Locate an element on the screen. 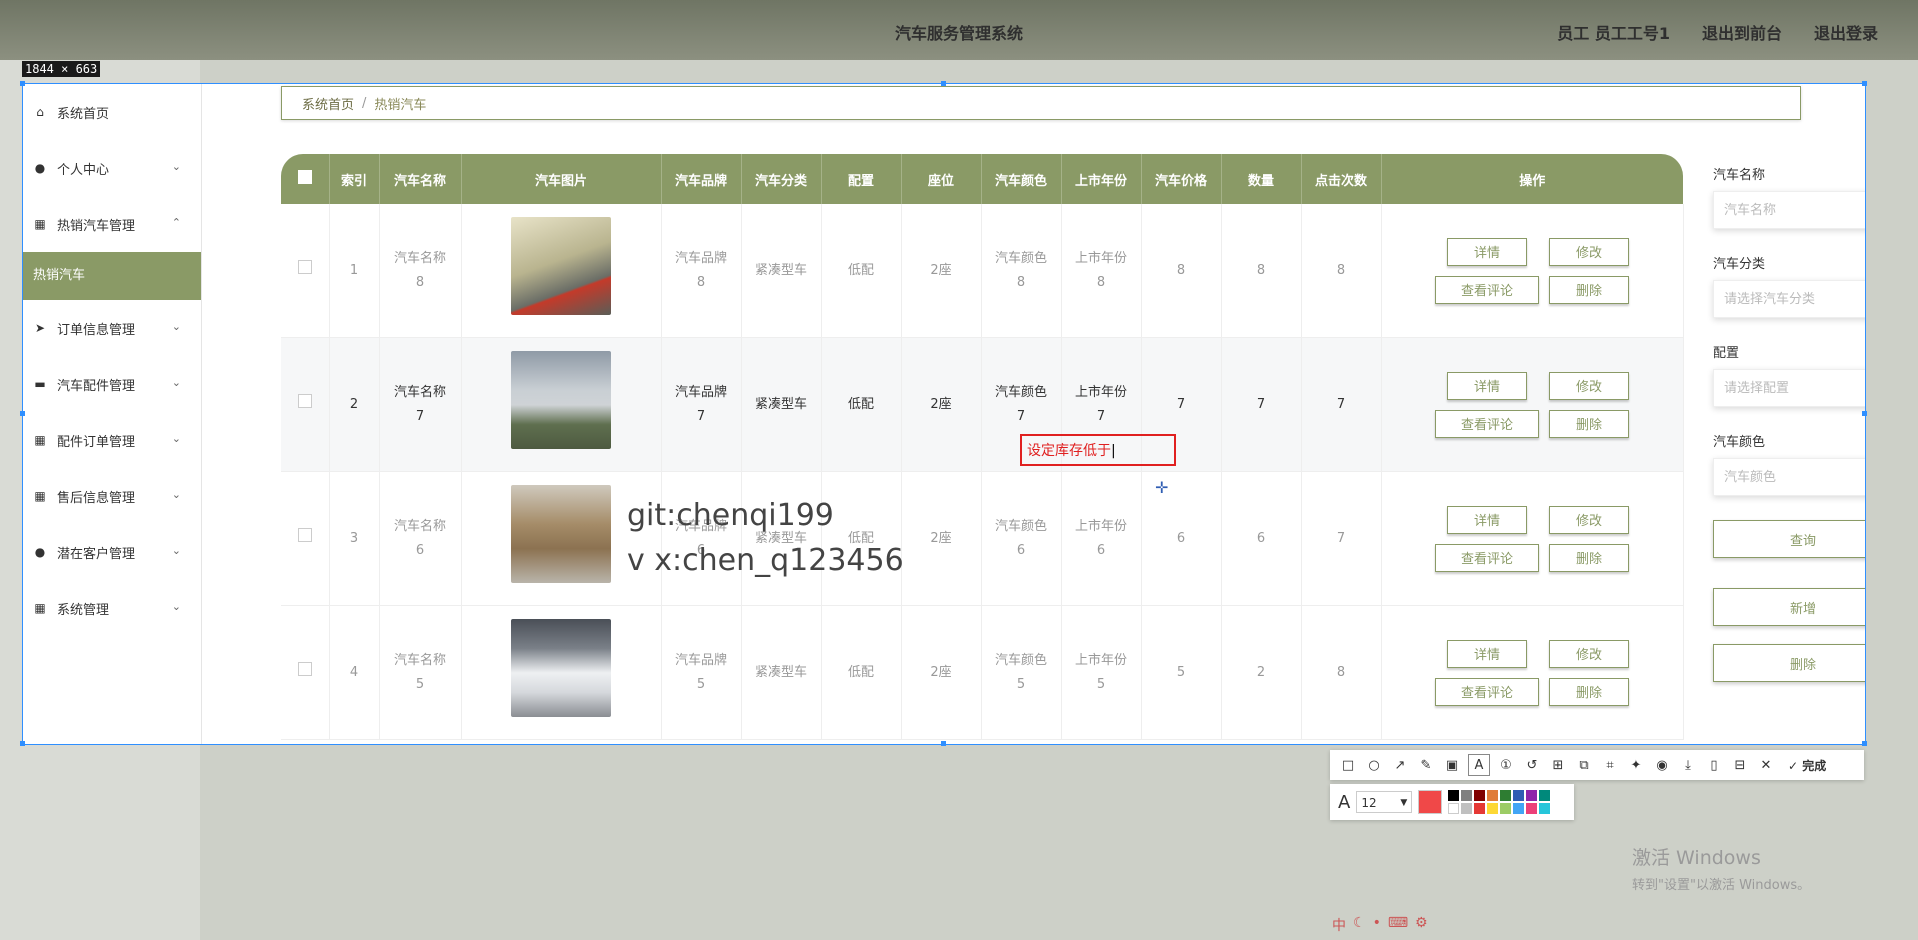  current-color-swatch is located at coordinates (1430, 802).